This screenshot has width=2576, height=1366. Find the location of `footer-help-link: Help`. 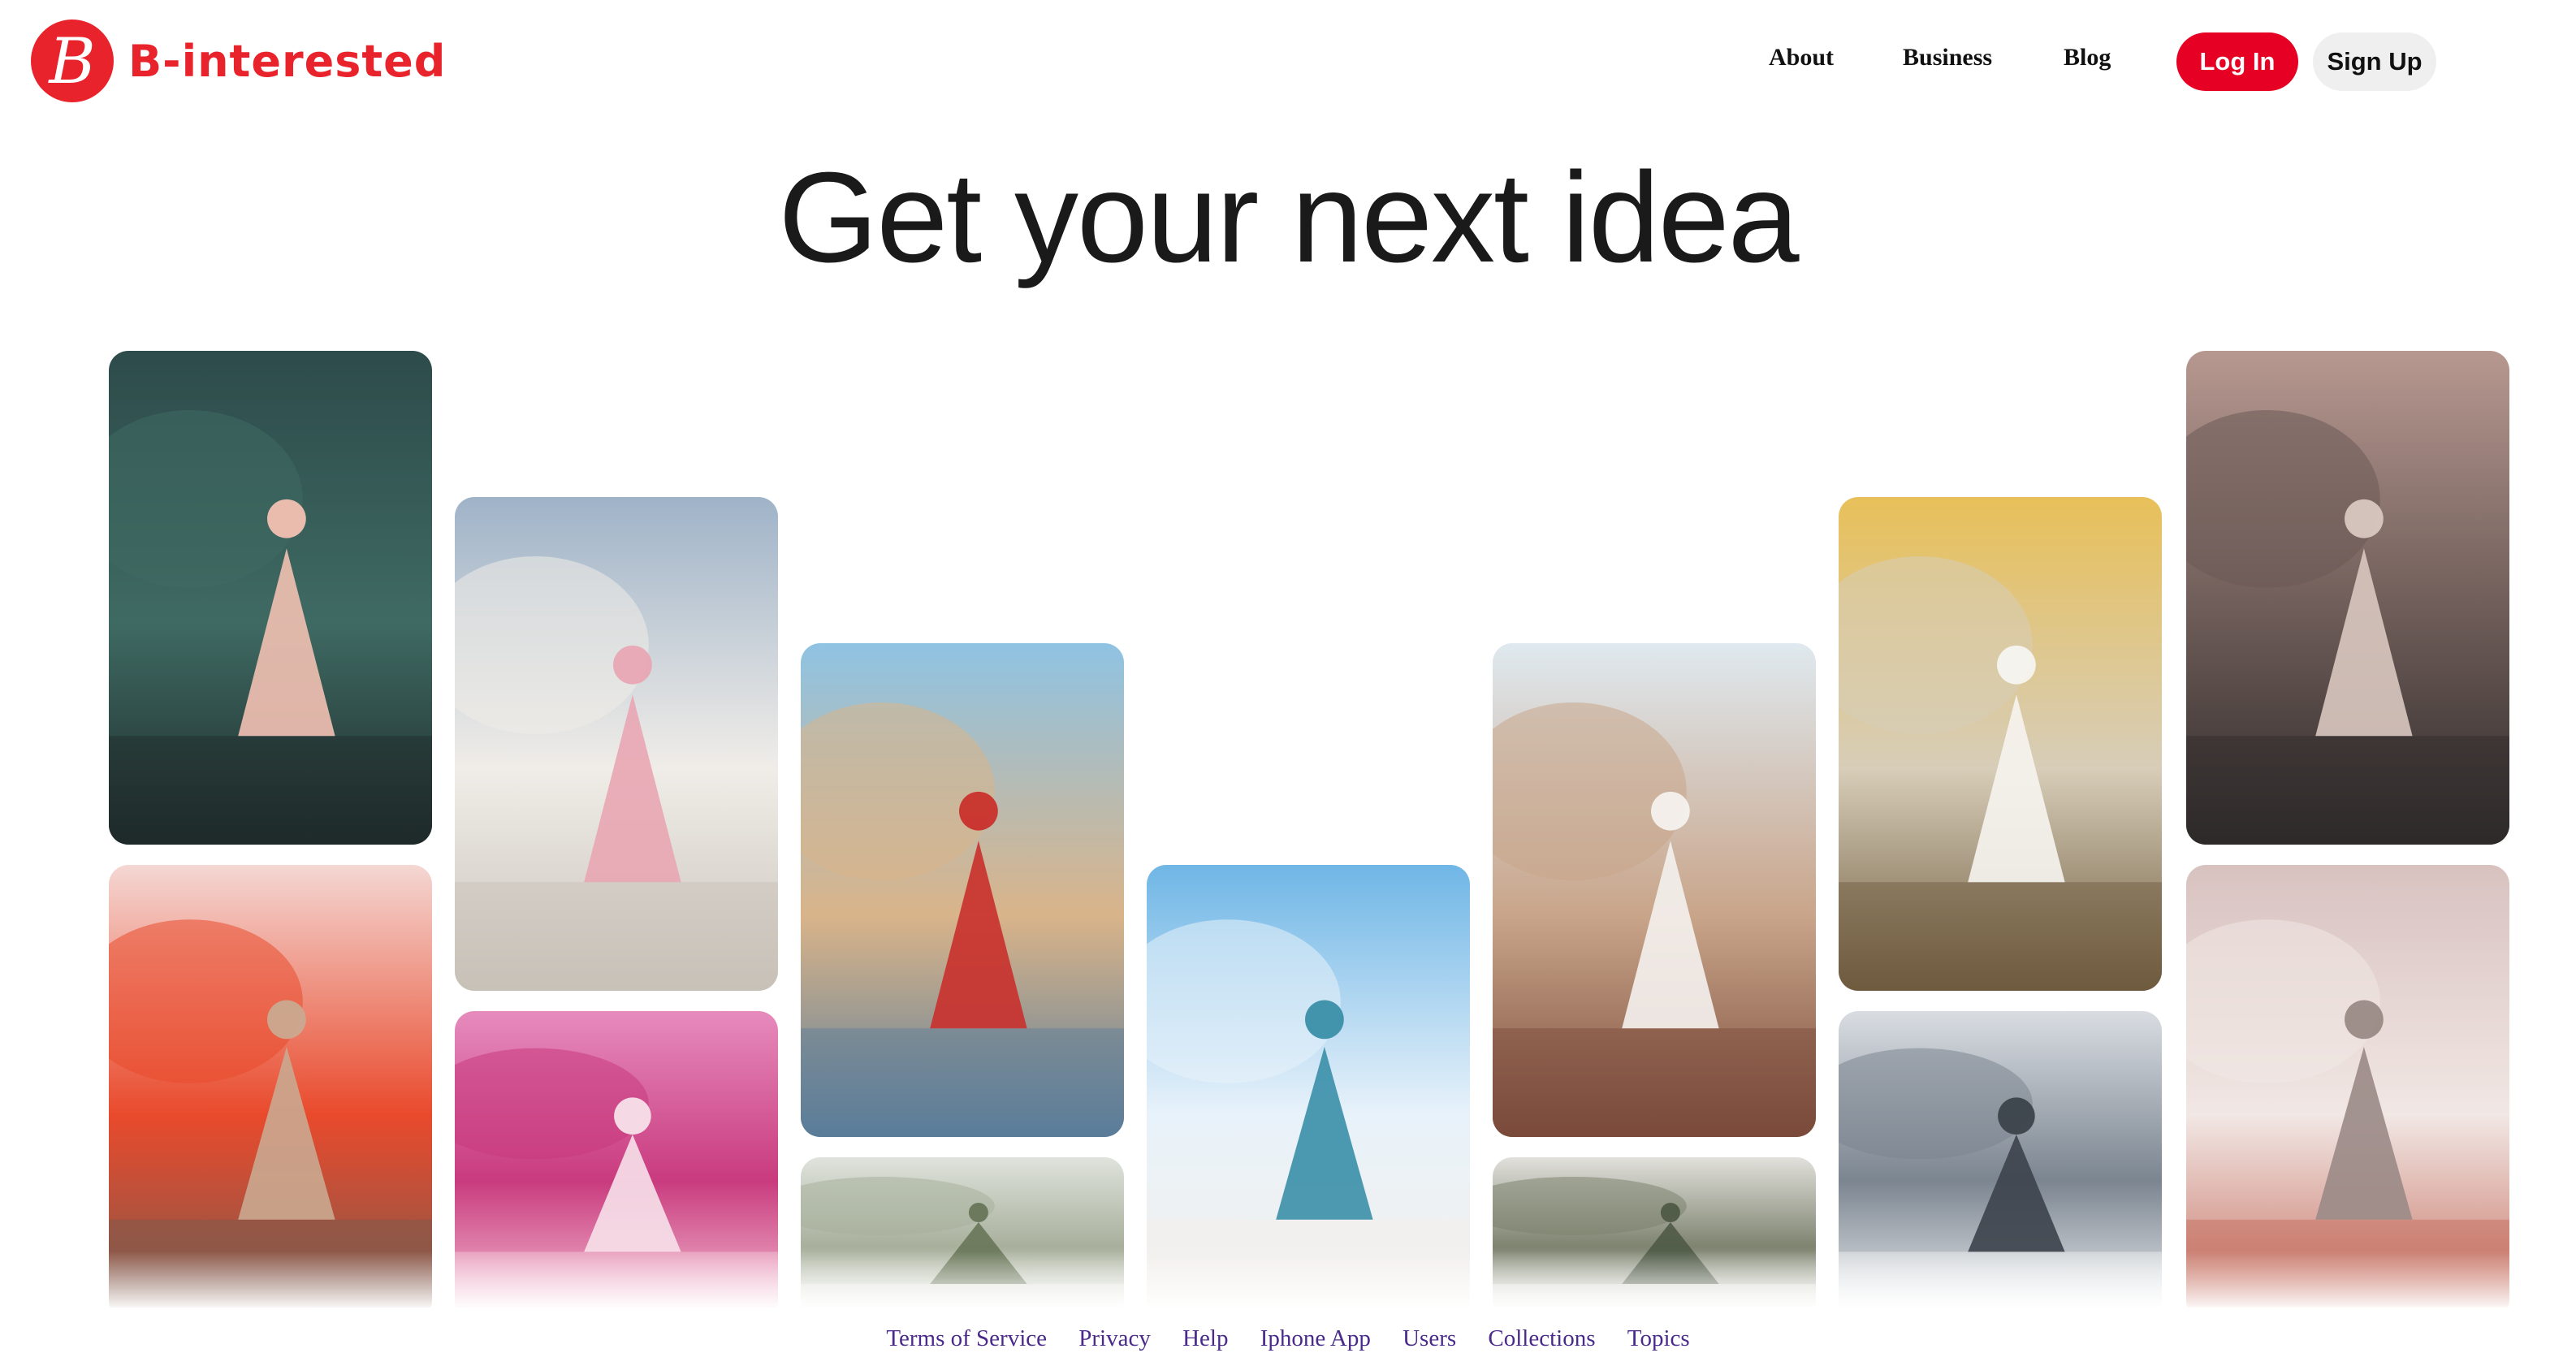

footer-help-link: Help is located at coordinates (1205, 1338).